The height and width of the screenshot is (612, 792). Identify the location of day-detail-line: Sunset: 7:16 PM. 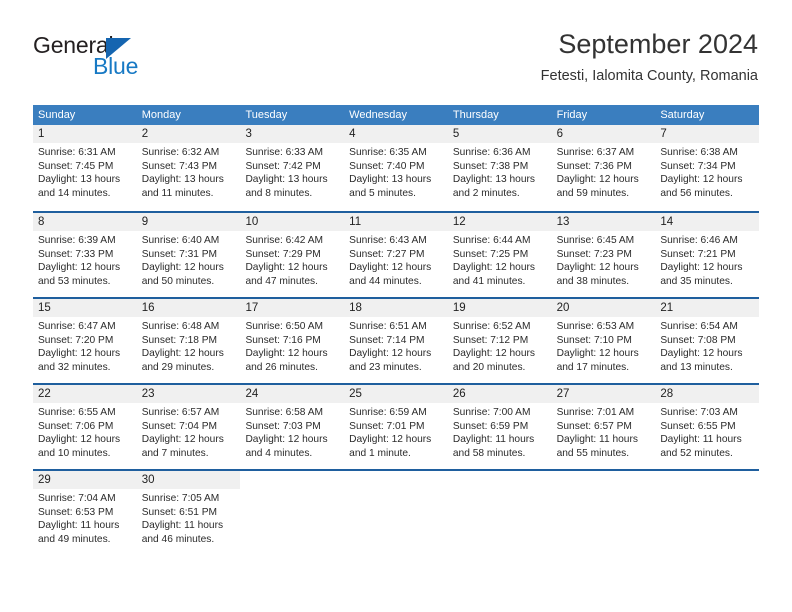
(283, 340).